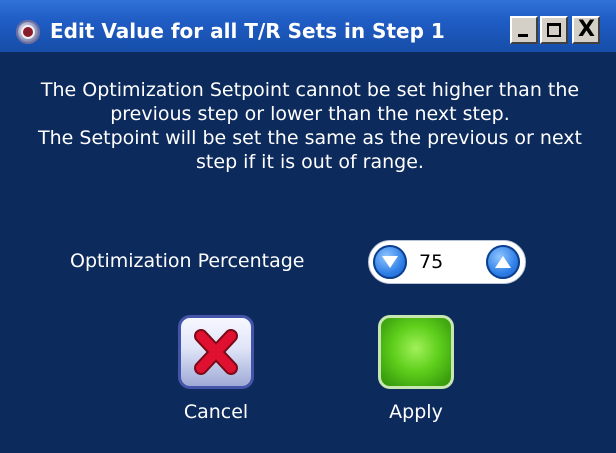 This screenshot has height=453, width=616. I want to click on cancel-button, so click(216, 352).